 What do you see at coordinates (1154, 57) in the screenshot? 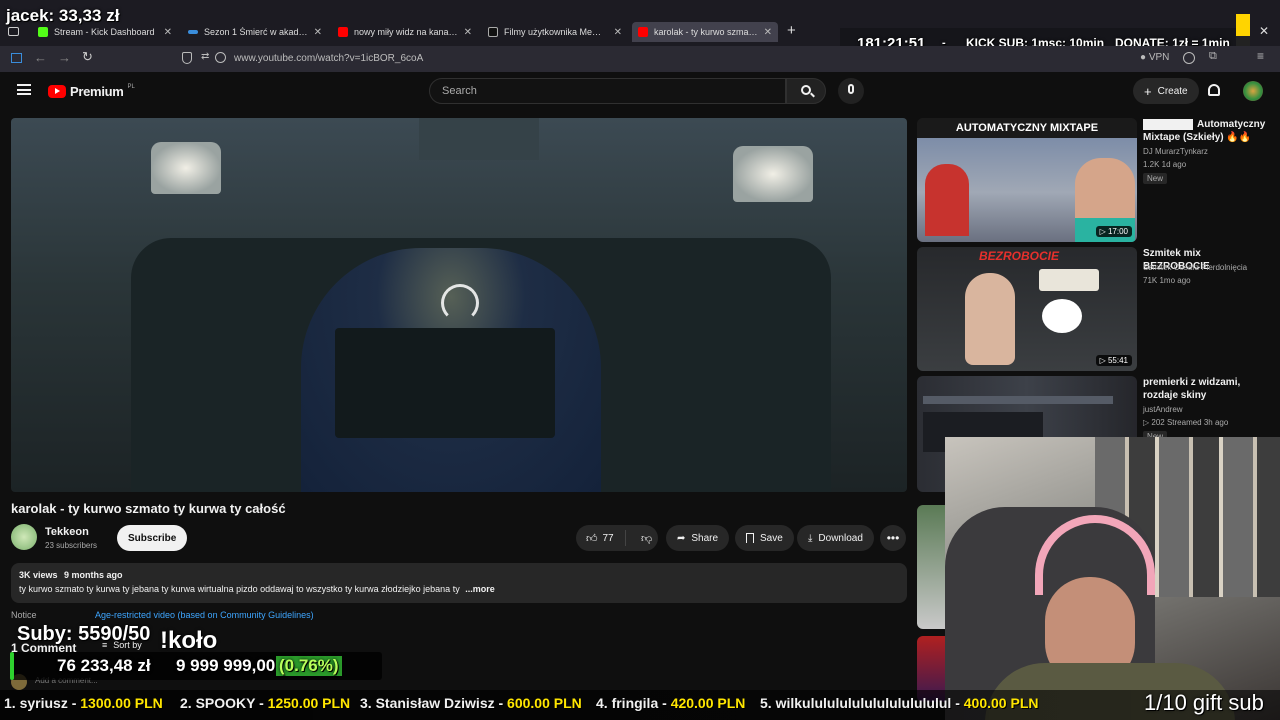
I see `vpn-indicator: ● VPN` at bounding box center [1154, 57].